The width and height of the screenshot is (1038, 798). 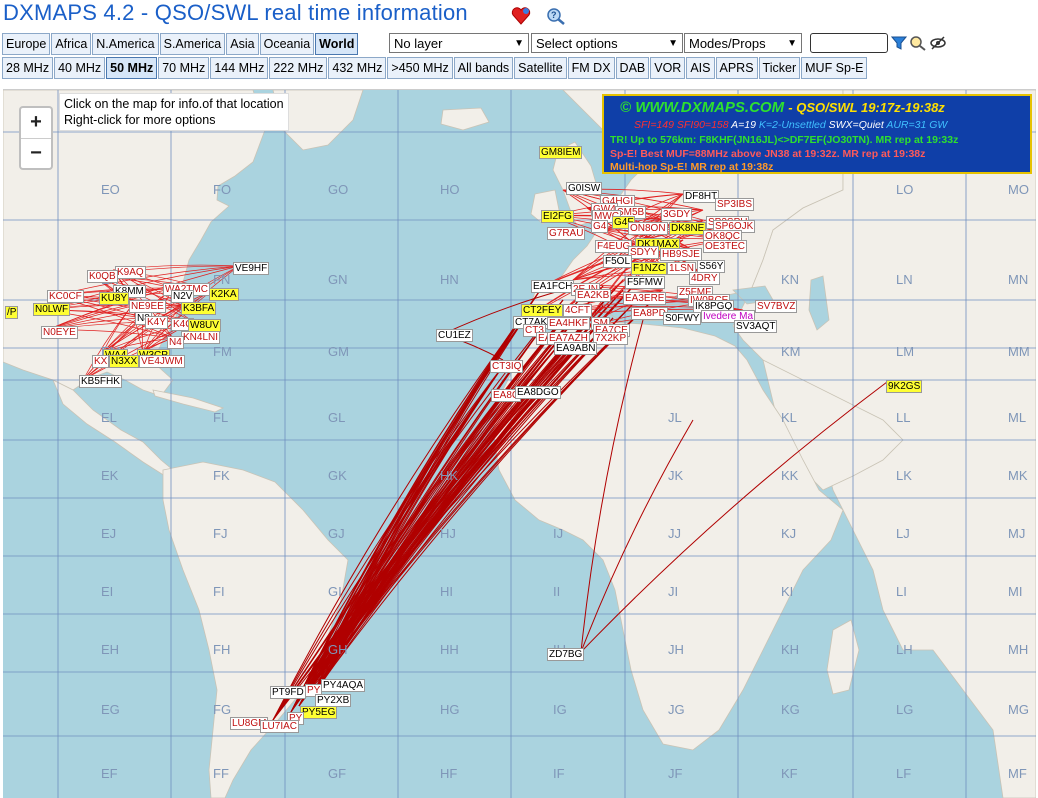 I want to click on station-label: EI2FG, so click(x=557, y=216).